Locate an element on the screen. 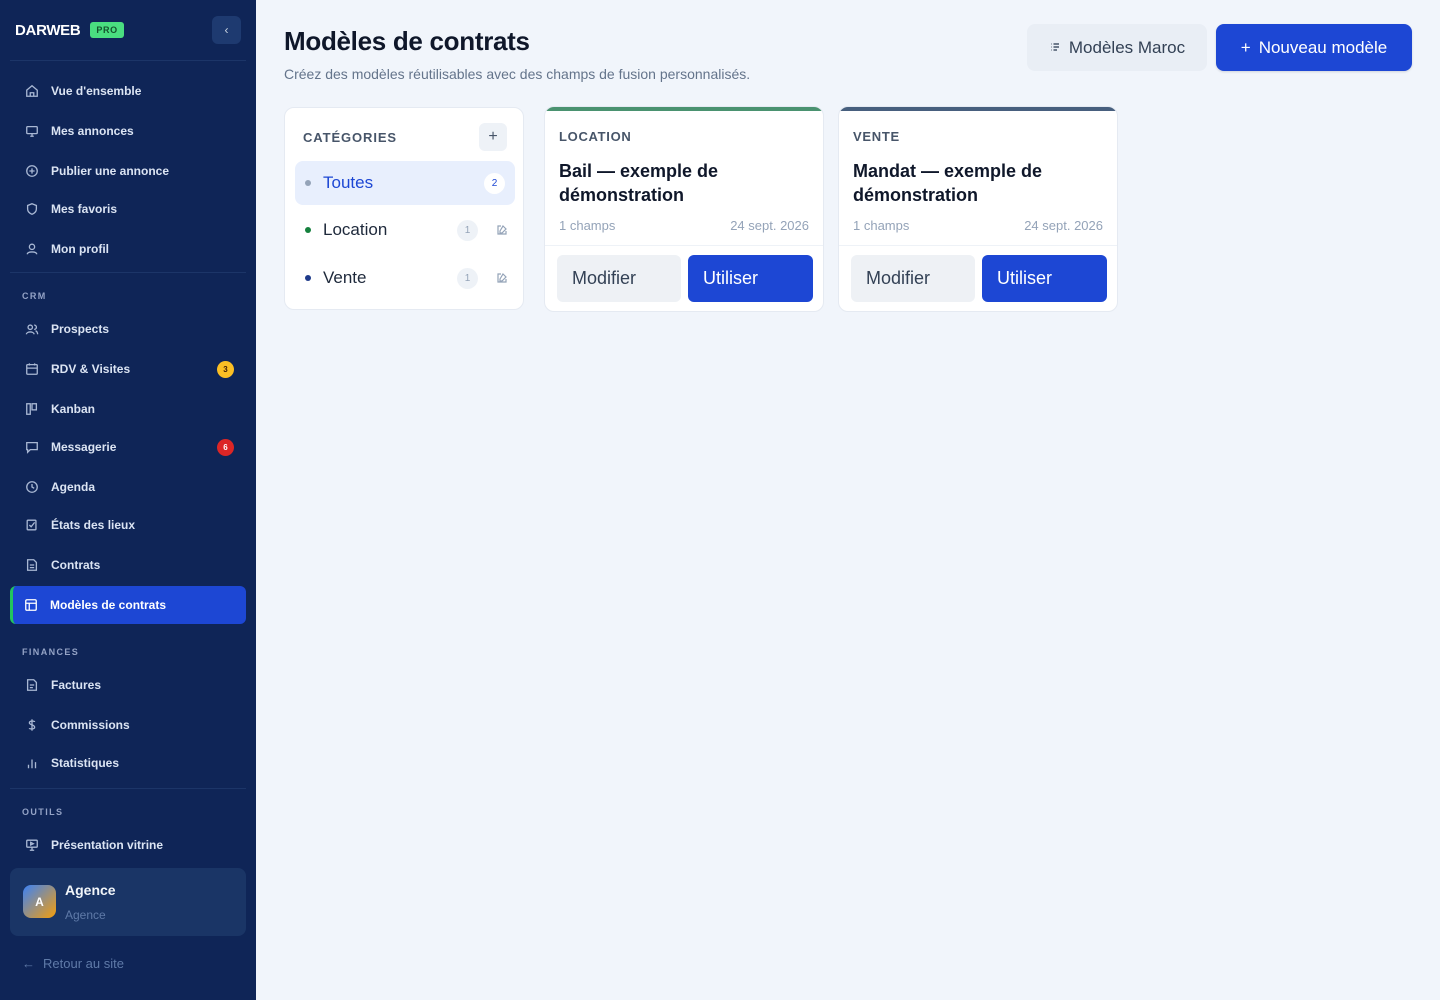  sidebar-item-mes-annonces: Mes annonces is located at coordinates (128, 131).